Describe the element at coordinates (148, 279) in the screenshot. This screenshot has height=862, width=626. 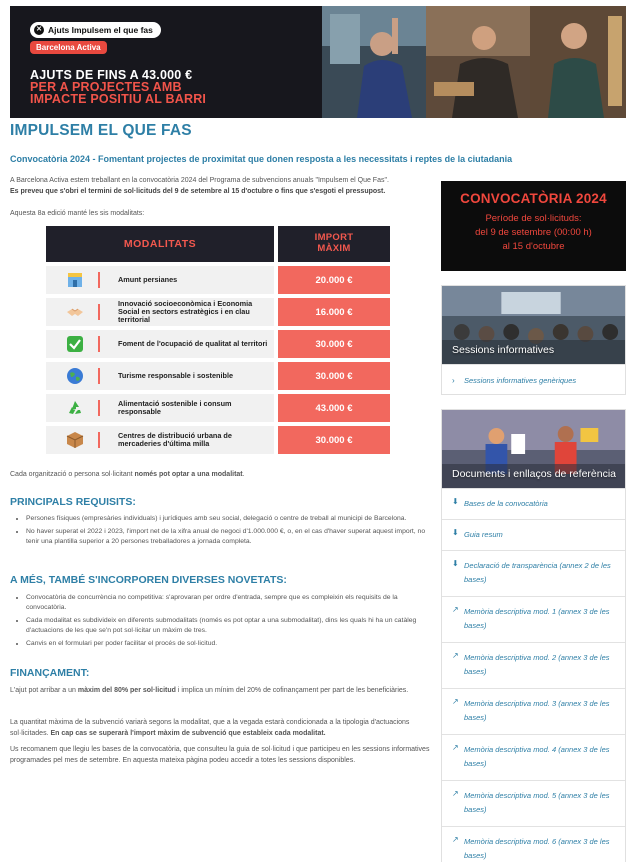
I see `modality-label: Amunt persianes` at that location.